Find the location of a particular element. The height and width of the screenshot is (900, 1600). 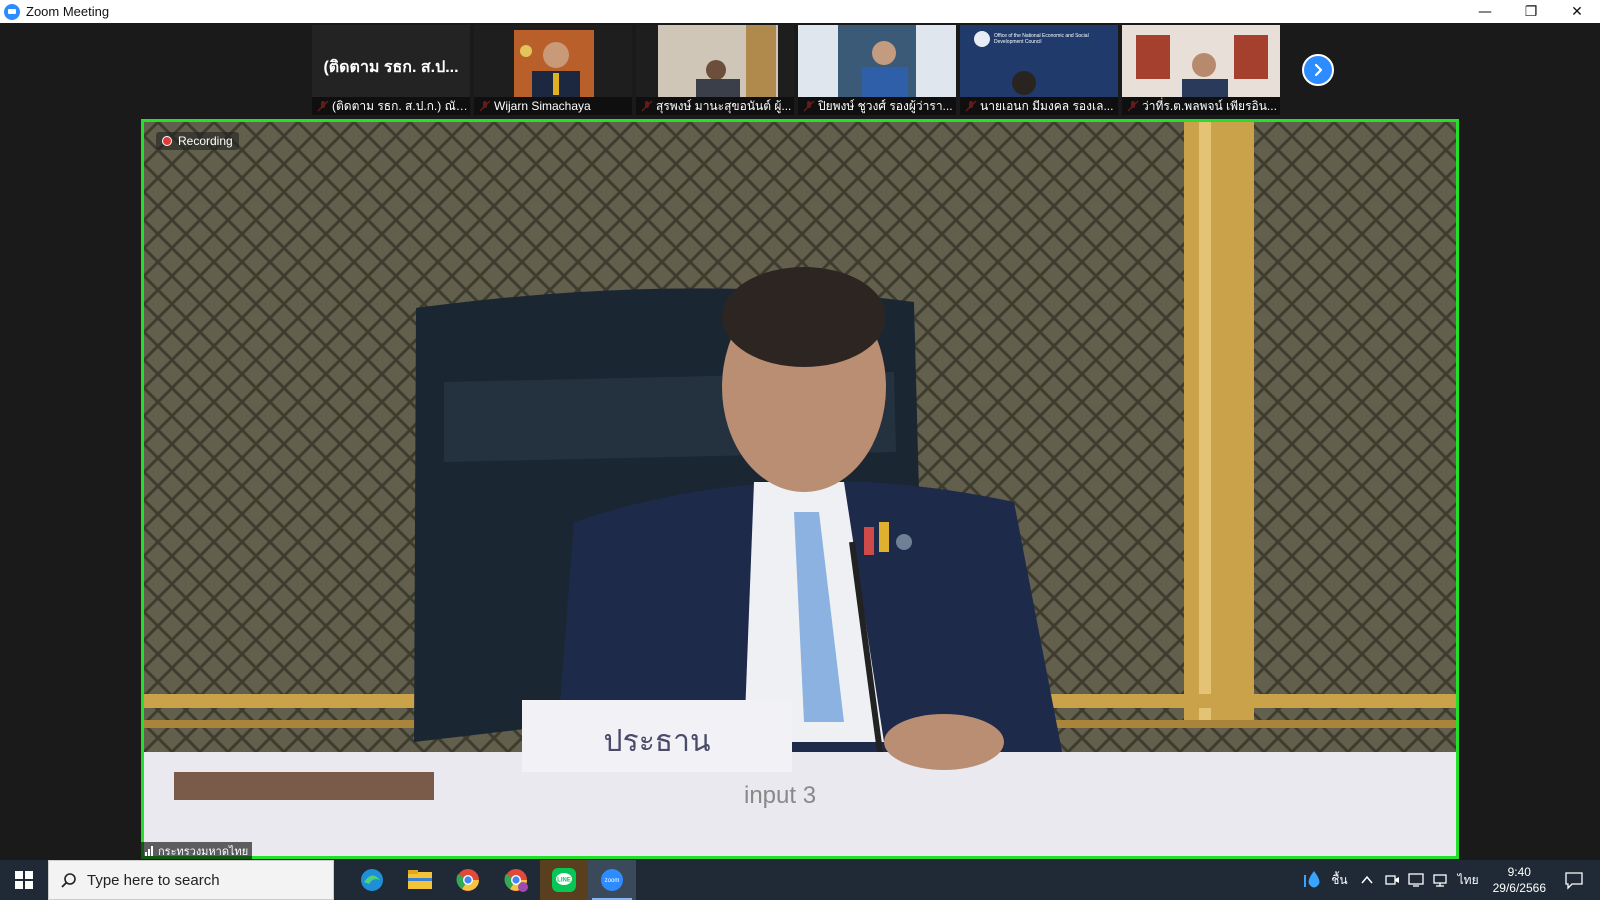

language-indicator: ไทย is located at coordinates (1468, 880).